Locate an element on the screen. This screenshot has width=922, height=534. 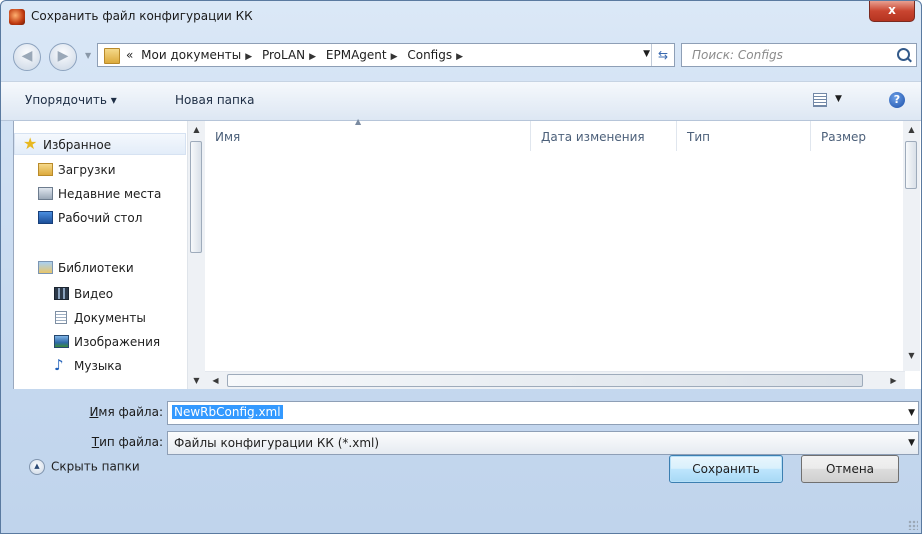
column-header-size: Размер is located at coordinates (857, 136).